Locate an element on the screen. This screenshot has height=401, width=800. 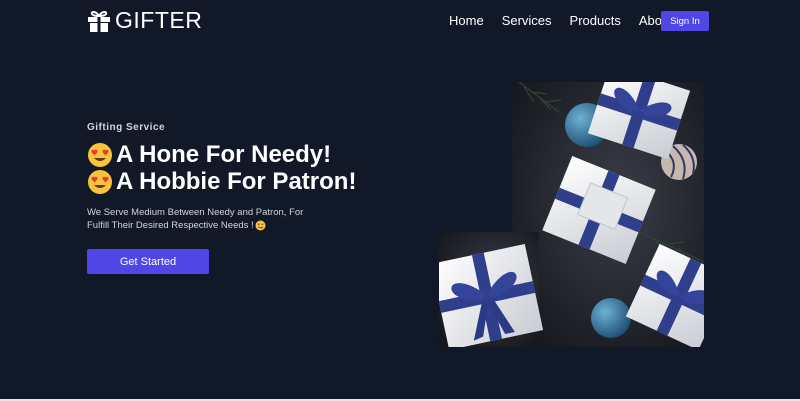
nav-home: Home is located at coordinates (466, 20).